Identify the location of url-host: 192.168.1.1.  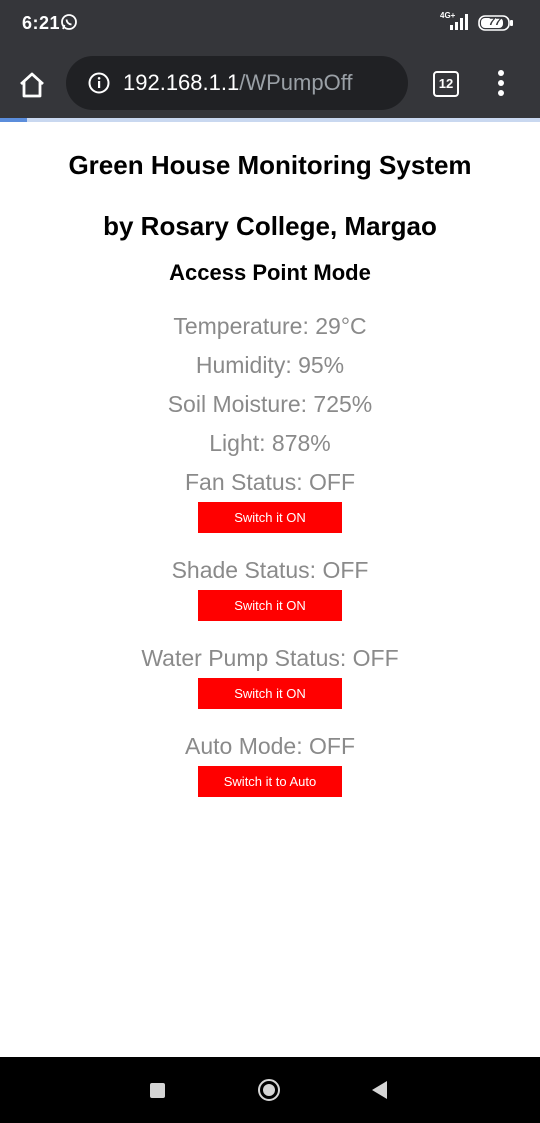
(181, 82).